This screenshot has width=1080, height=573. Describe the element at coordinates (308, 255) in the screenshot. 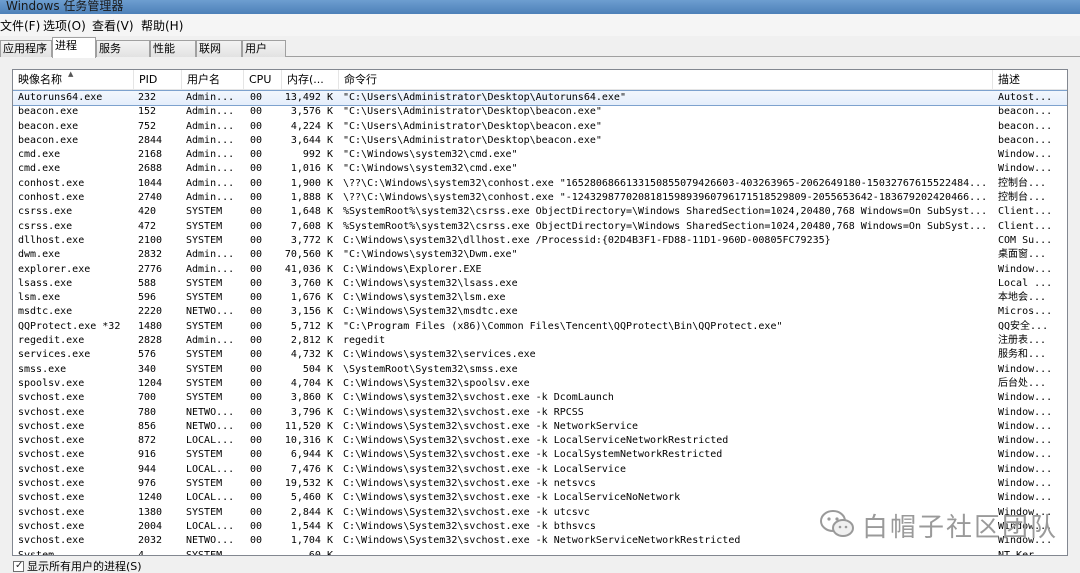

I see `cell-memory: 70,560 K` at that location.